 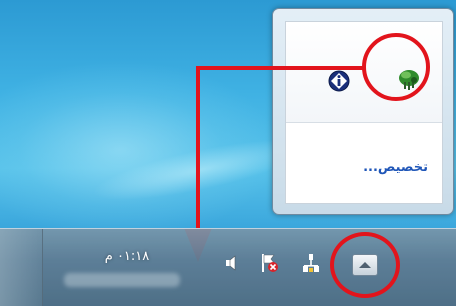 I want to click on taskbar-left-edge, so click(x=21, y=267).